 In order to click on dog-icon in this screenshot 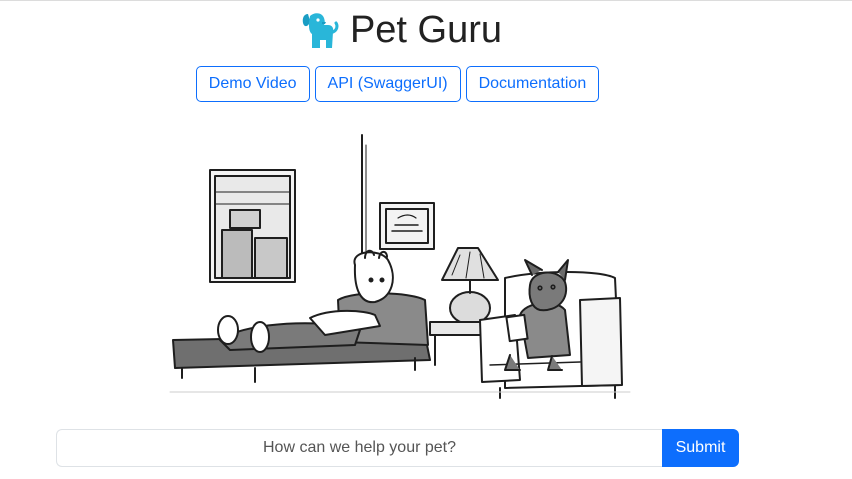, I will do `click(320, 30)`.